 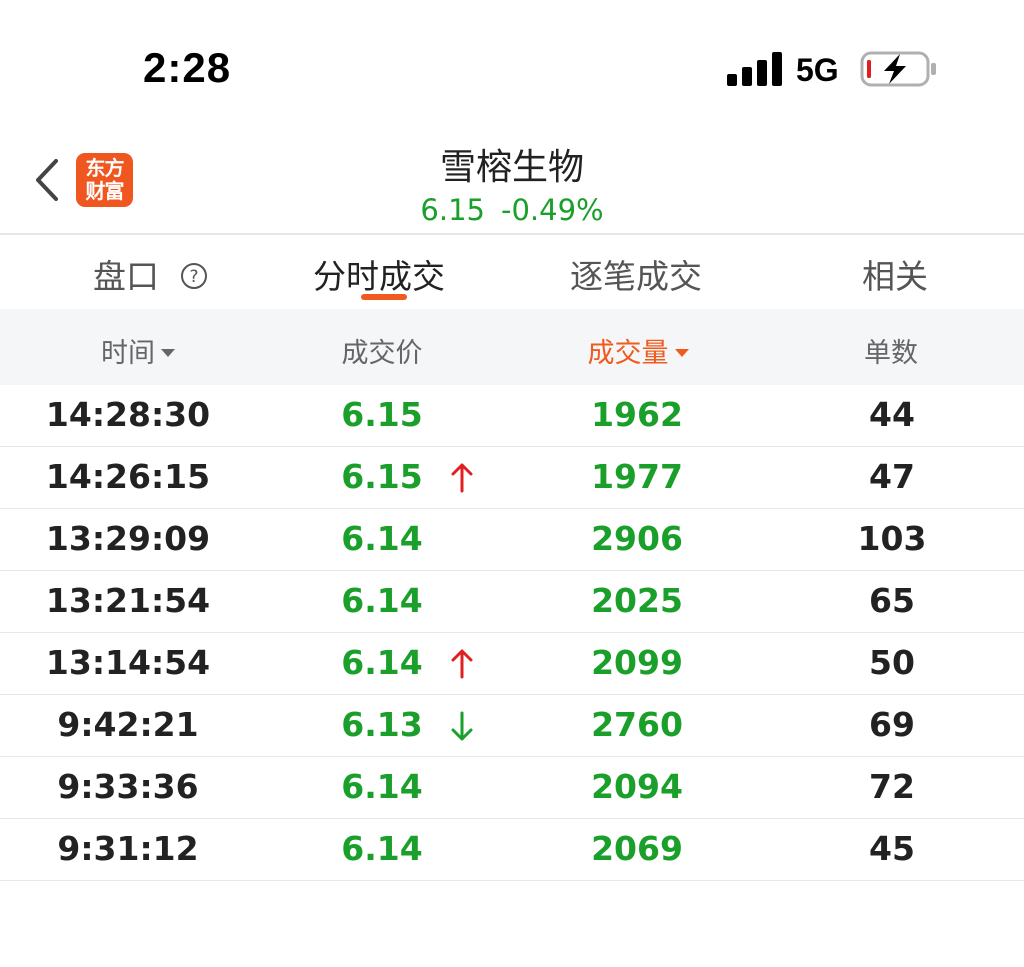 What do you see at coordinates (128, 724) in the screenshot?
I see `cell-time: 9:42:21` at bounding box center [128, 724].